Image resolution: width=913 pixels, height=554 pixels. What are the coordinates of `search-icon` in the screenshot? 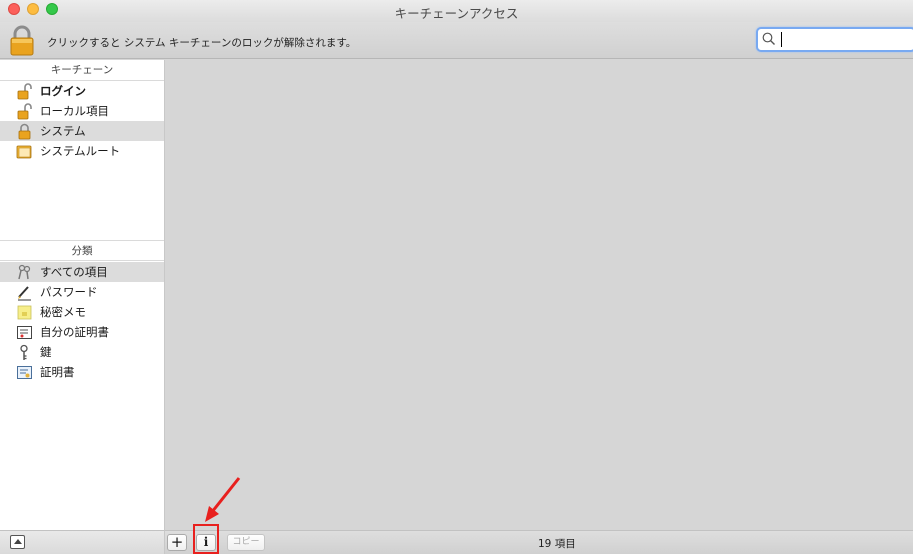 It's located at (768, 38).